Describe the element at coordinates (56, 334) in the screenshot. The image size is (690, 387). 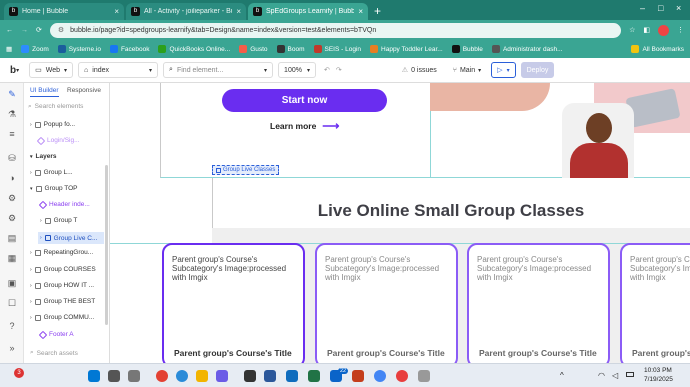
I see `layer-footer-a: Footer A` at that location.